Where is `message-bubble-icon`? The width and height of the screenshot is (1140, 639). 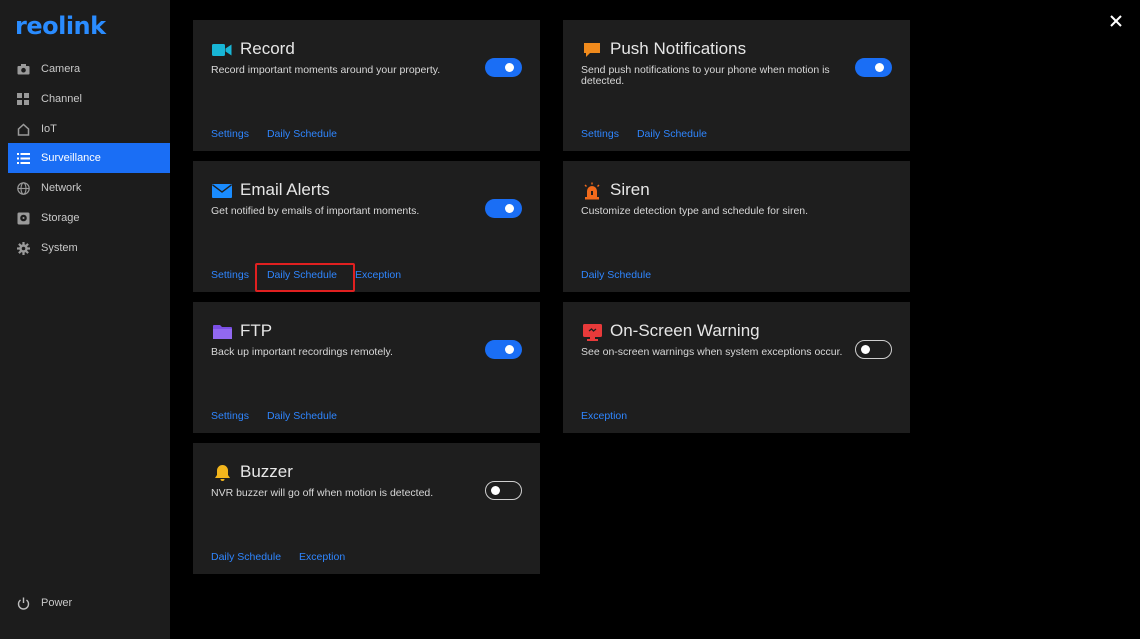 message-bubble-icon is located at coordinates (592, 50).